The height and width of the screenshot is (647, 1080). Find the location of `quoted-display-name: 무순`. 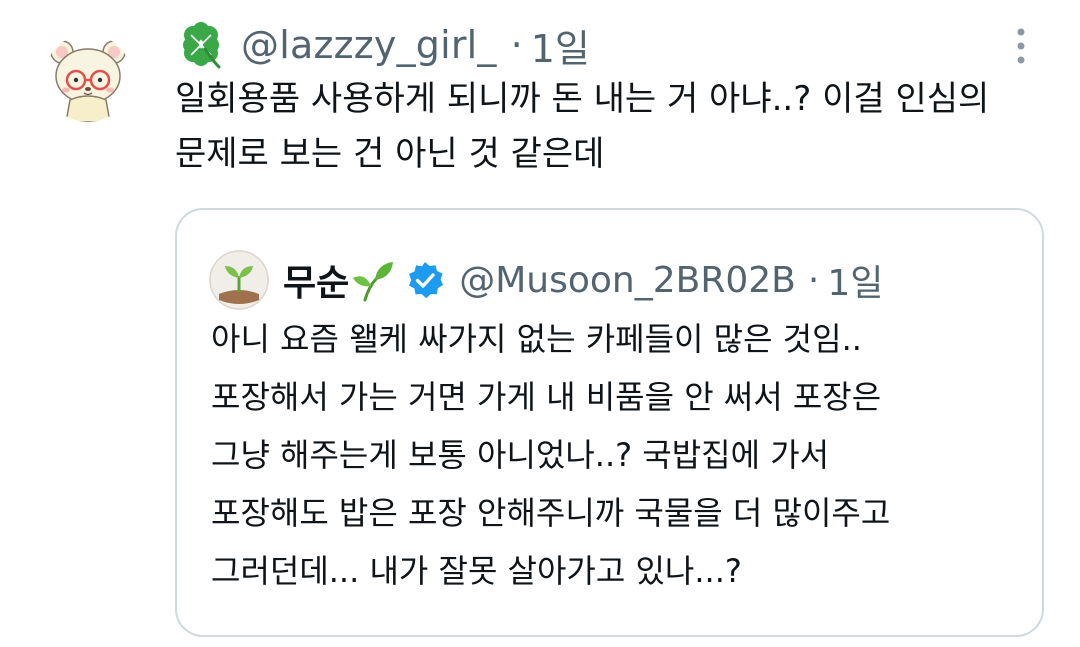

quoted-display-name: 무순 is located at coordinates (316, 280).